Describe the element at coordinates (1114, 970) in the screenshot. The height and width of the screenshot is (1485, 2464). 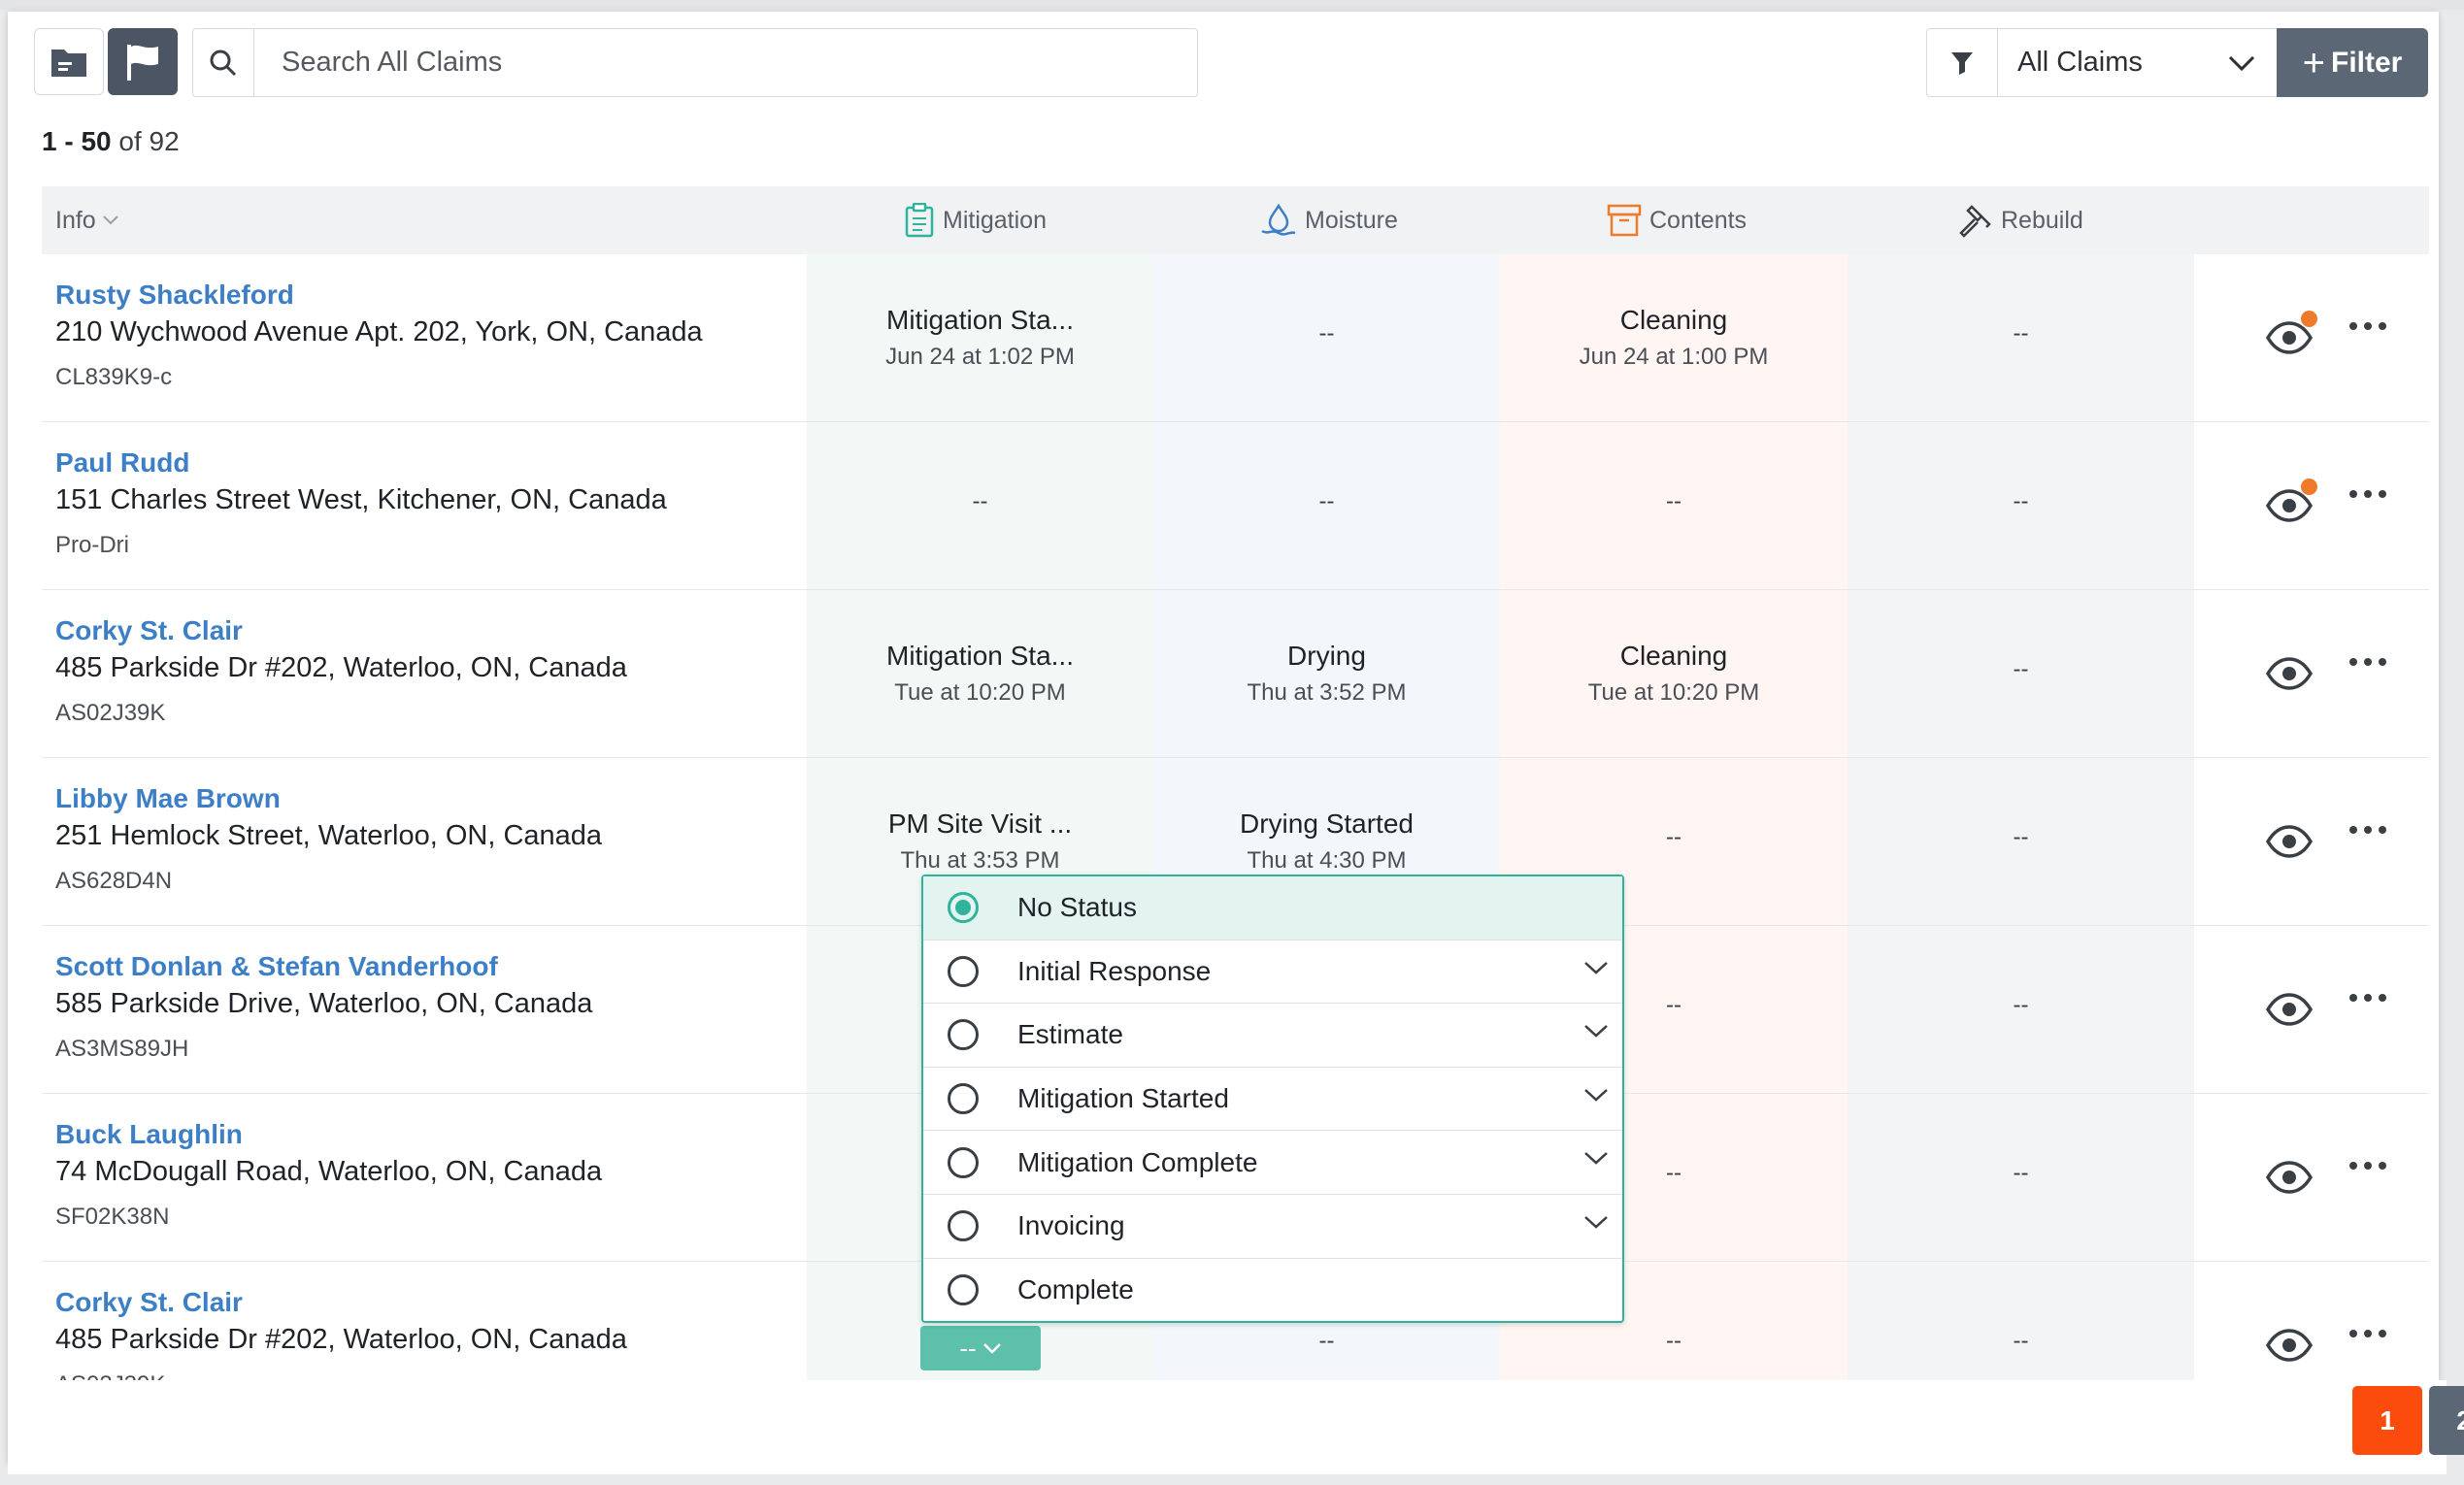
I see `status-option-label: Initial Response` at that location.